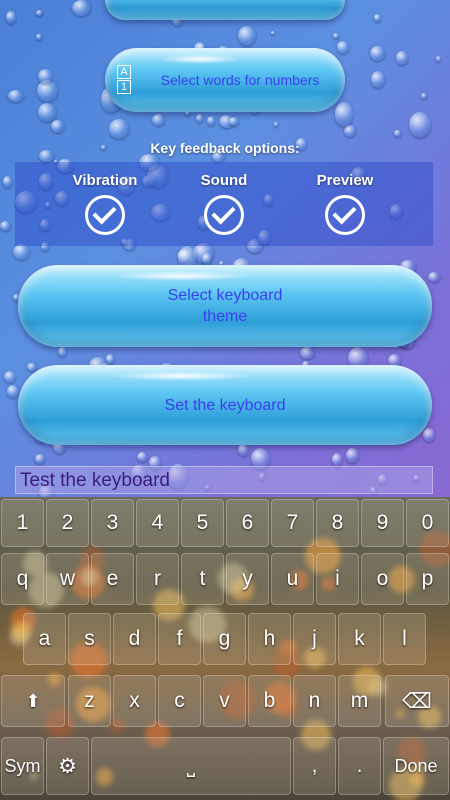 Image resolution: width=450 pixels, height=800 pixels. Describe the element at coordinates (95, 480) in the screenshot. I see `test-keyboard-text: Test the keyboard` at that location.